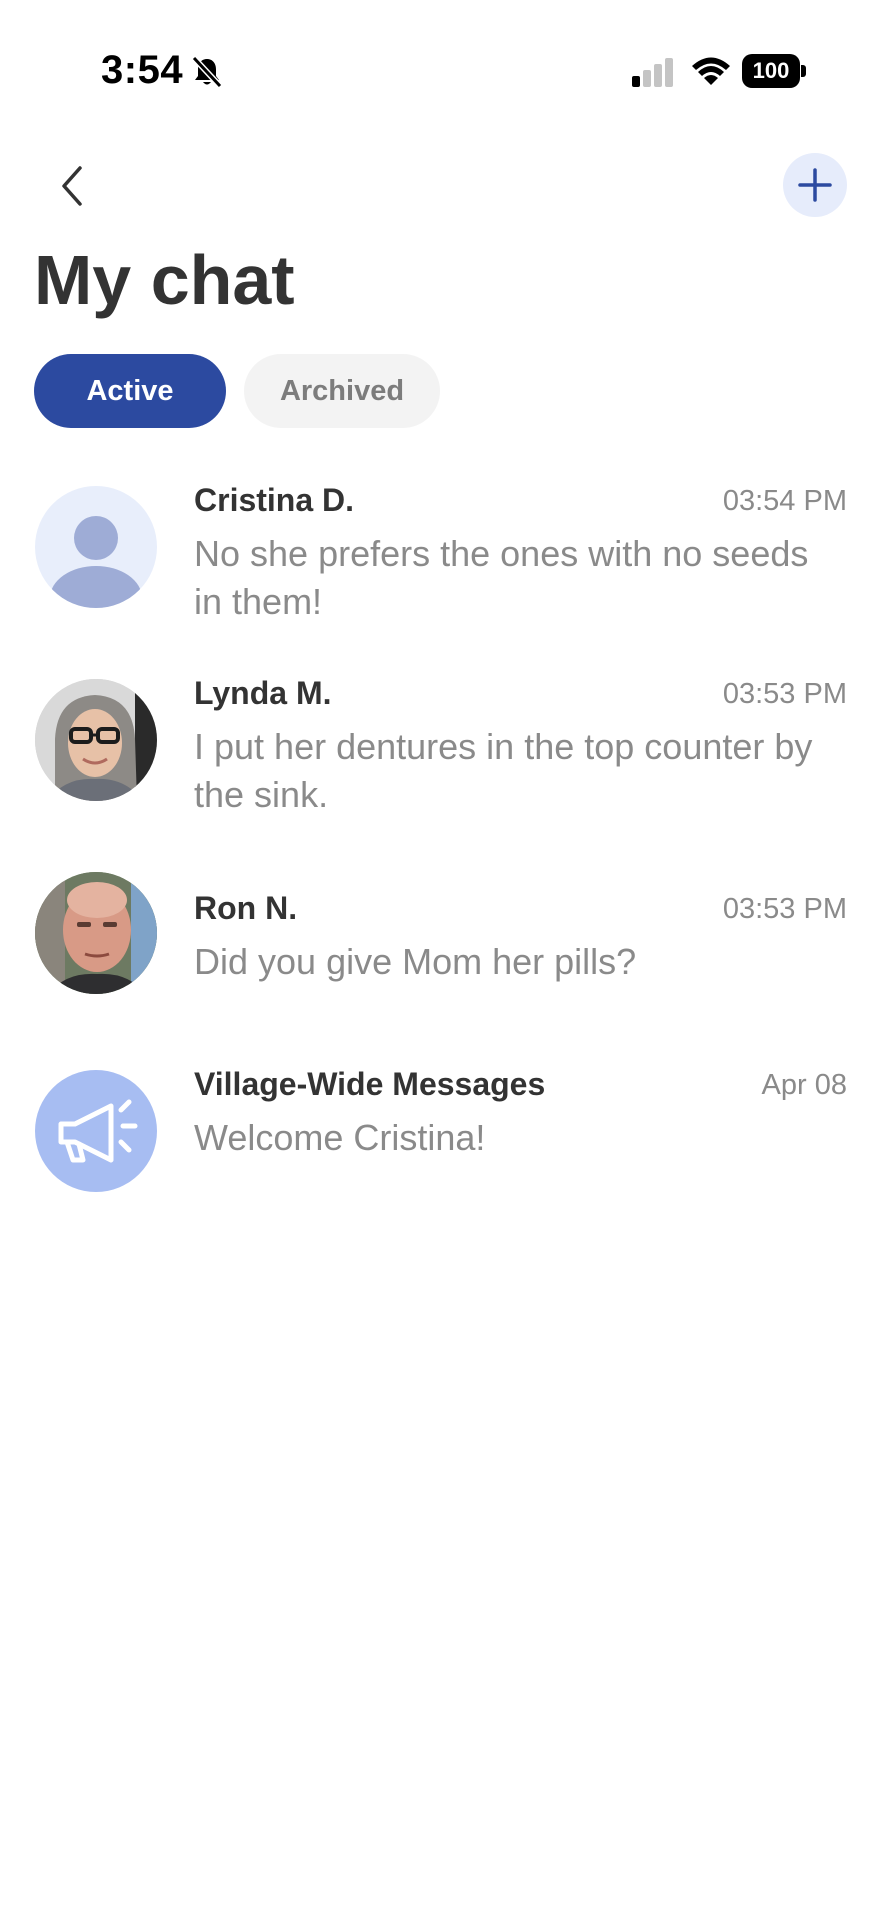  I want to click on page-title: My chat, so click(164, 280).